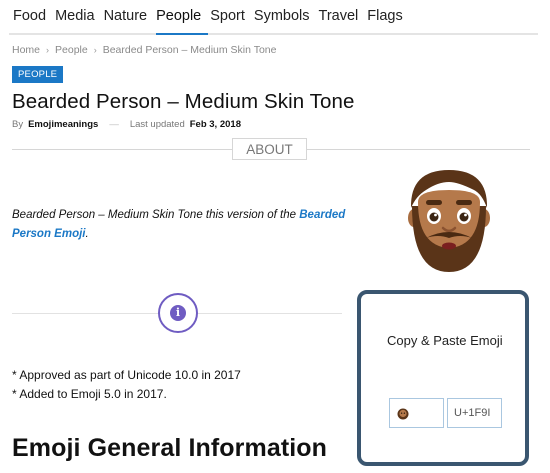 This screenshot has width=550, height=473. I want to click on fact-emoji-version: * Added to Emoji 5.0 in 2017., so click(89, 394).